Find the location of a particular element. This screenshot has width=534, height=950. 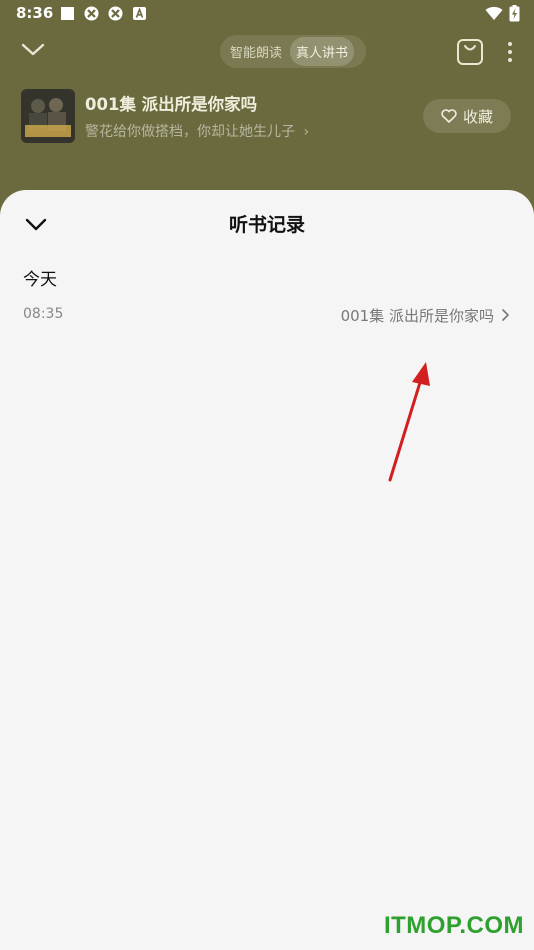

history-item: 08:35 001集 派出所是你家吗 is located at coordinates (267, 316).